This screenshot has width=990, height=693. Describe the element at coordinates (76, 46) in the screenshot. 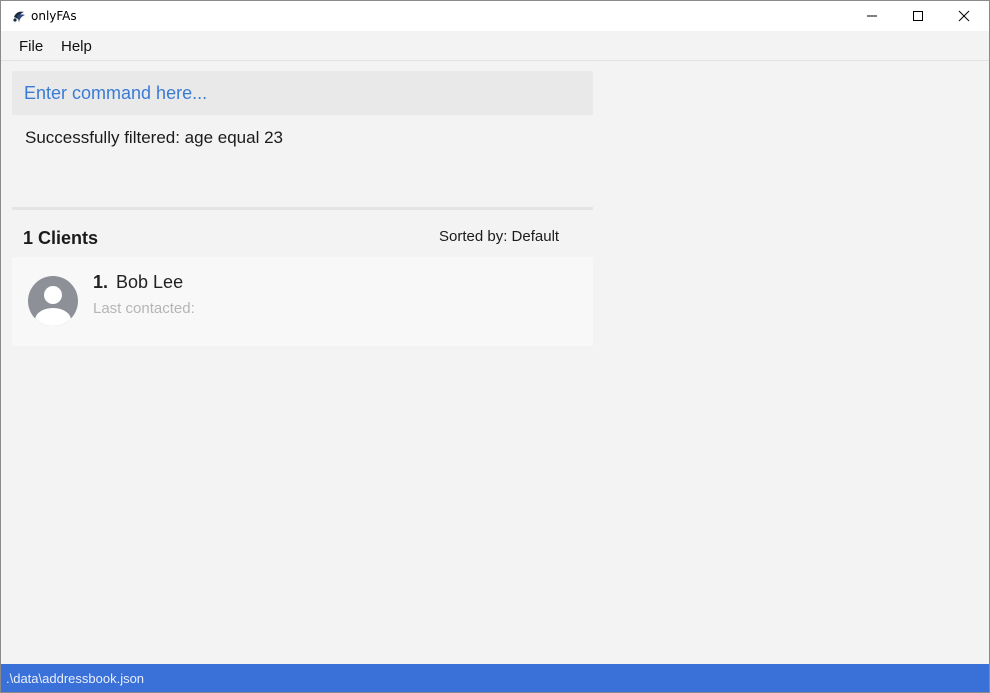

I see `menu-help: Help` at that location.